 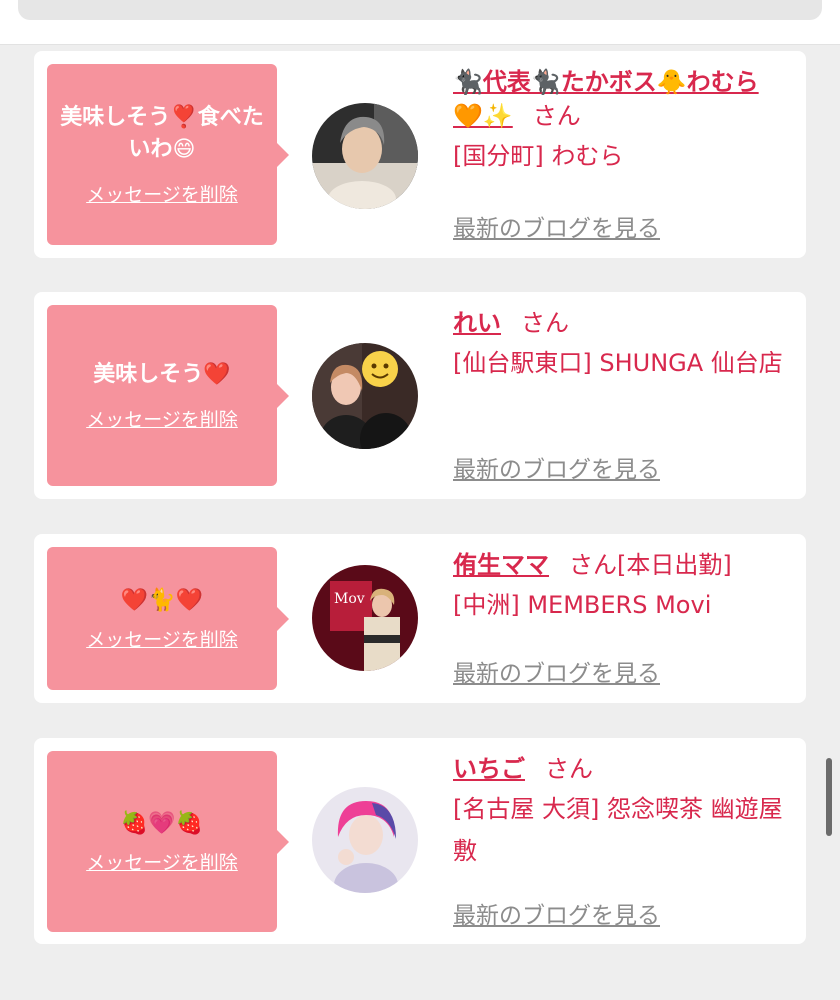 What do you see at coordinates (420, 10) in the screenshot?
I see `search-area` at bounding box center [420, 10].